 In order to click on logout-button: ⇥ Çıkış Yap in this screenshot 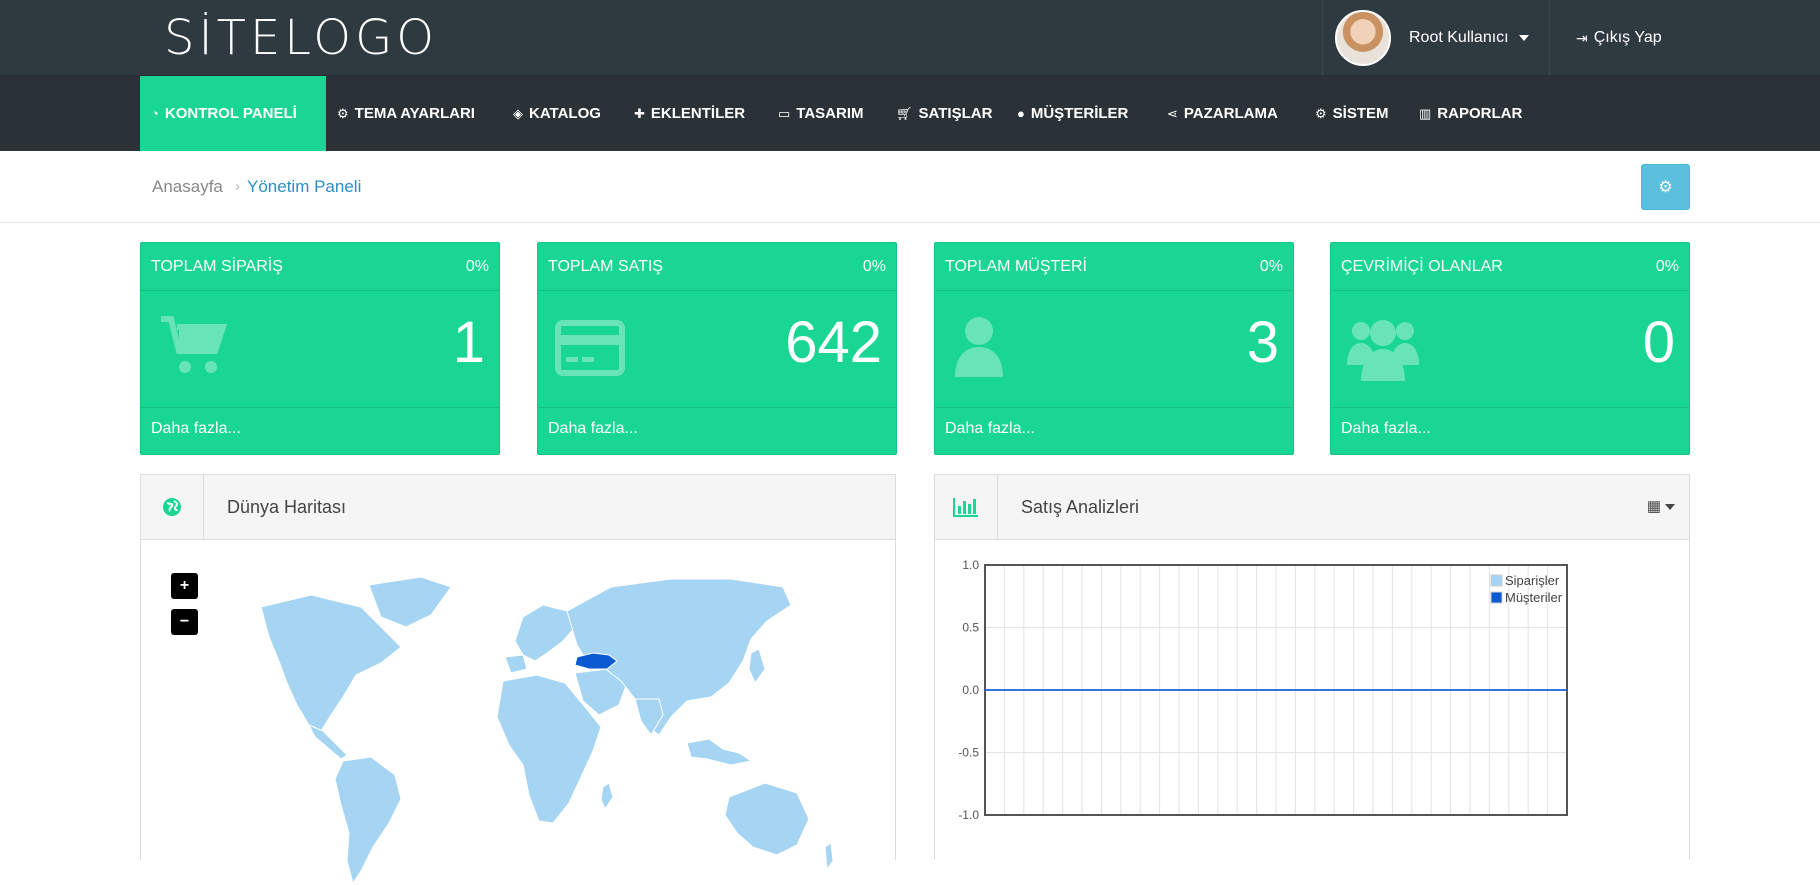, I will do `click(1619, 38)`.